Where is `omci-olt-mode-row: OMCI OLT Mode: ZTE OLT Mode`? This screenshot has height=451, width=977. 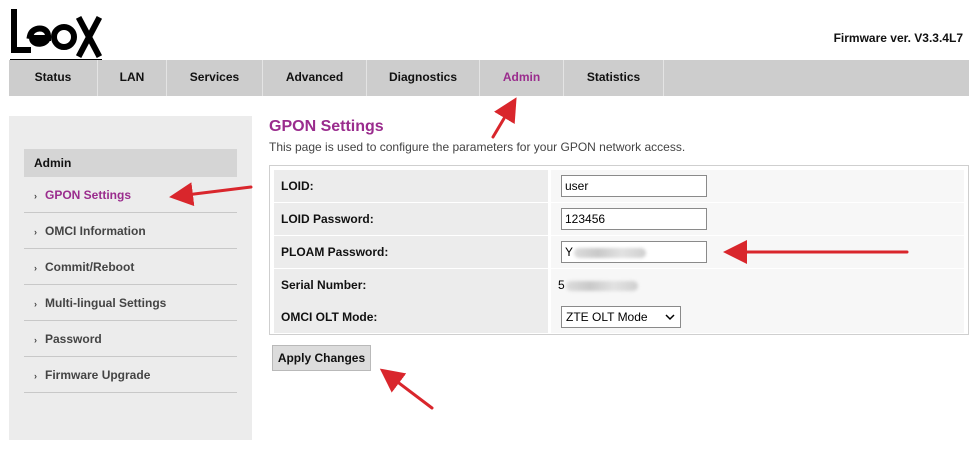
omci-olt-mode-row: OMCI OLT Mode: ZTE OLT Mode is located at coordinates (619, 317).